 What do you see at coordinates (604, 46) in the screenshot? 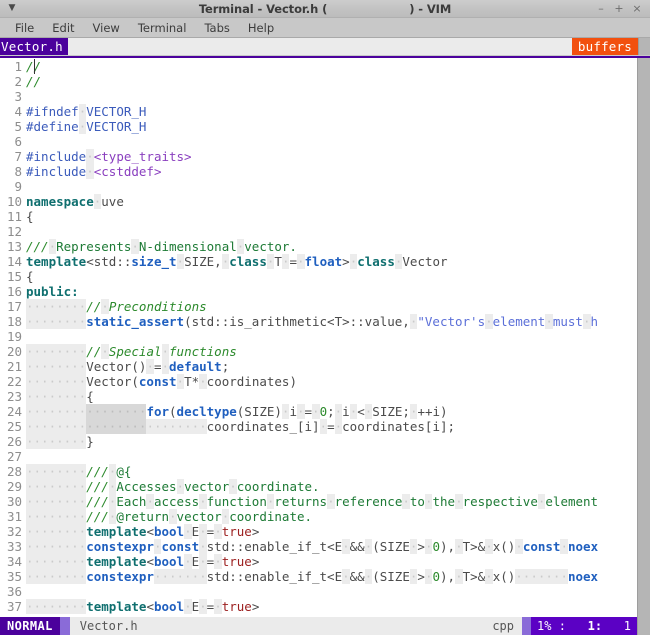
I see `tabline-buffers-label: buffers` at bounding box center [604, 46].